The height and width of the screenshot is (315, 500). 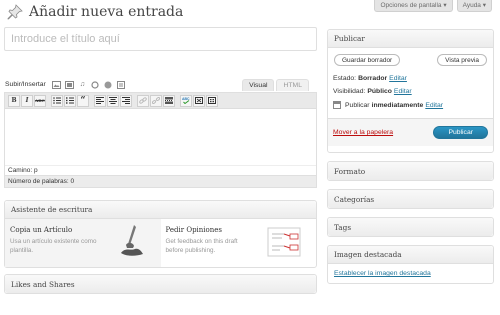 I want to click on format-box: Formato, so click(x=410, y=171).